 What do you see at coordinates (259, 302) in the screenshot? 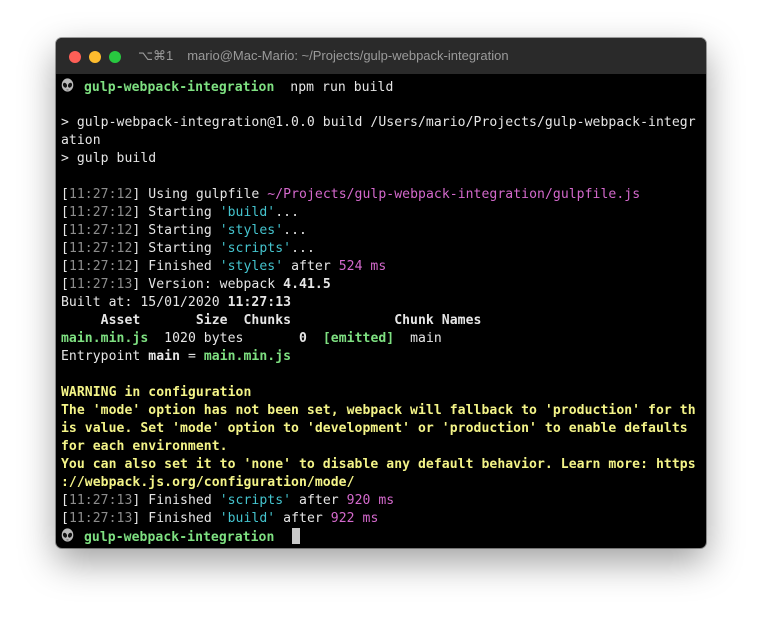
I see `built-at-time: 11:27:13` at bounding box center [259, 302].